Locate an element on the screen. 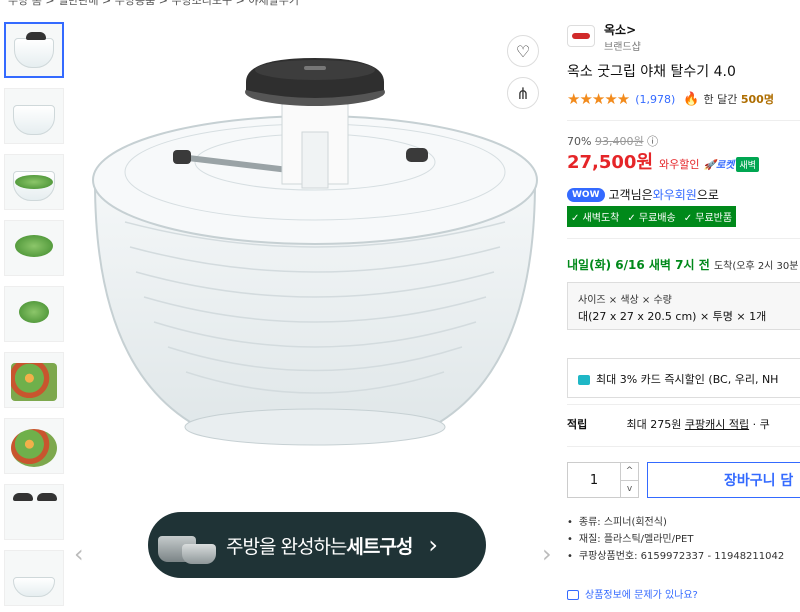  spec-item: 재질: 플라스틱/멜라민/PET is located at coordinates (675, 537).